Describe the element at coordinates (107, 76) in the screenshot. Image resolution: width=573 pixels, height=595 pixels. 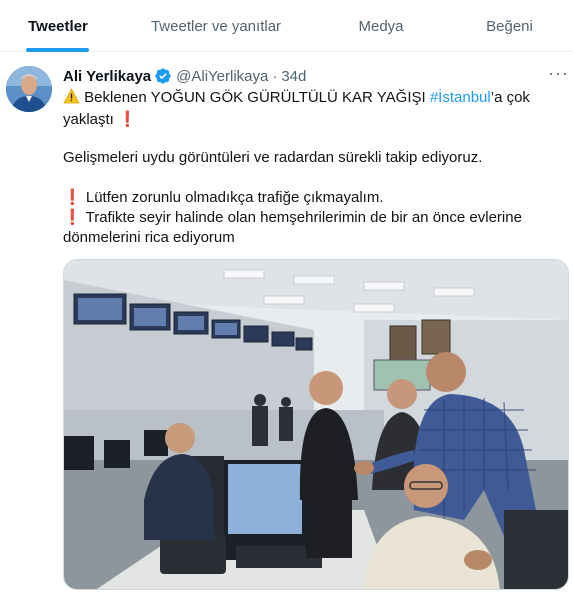
I see `author-name: Ali Yerlikaya` at that location.